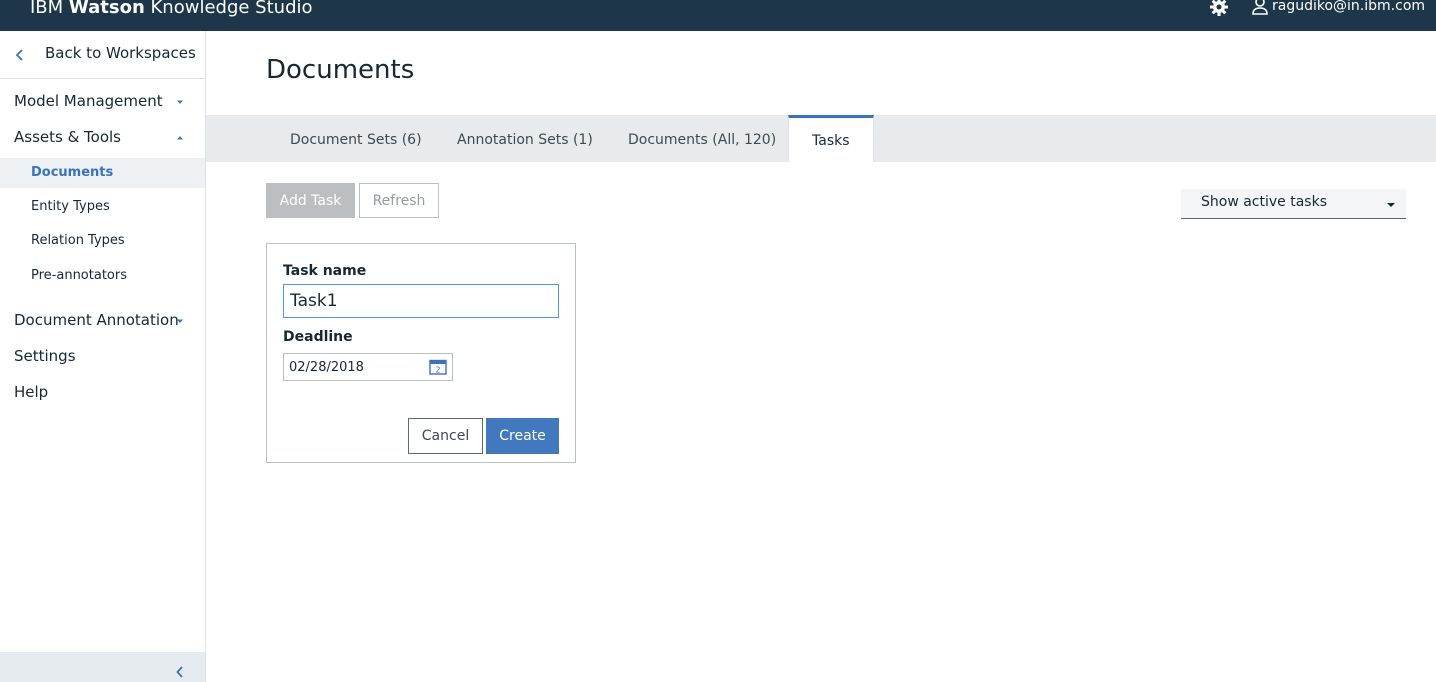  I want to click on sidebar-item-label: Settings, so click(45, 356).